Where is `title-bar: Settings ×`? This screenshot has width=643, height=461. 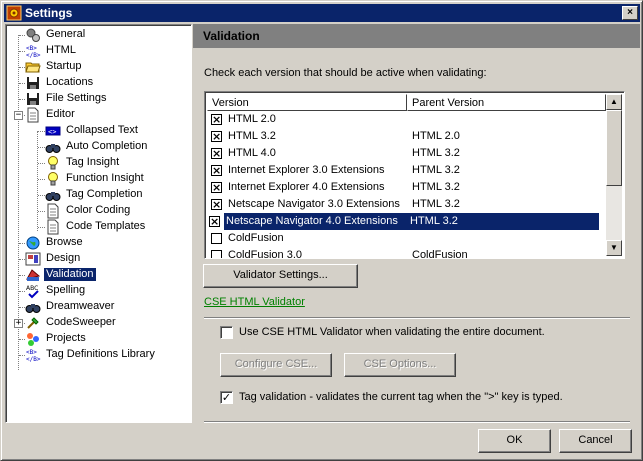
title-bar: Settings × is located at coordinates (322, 13).